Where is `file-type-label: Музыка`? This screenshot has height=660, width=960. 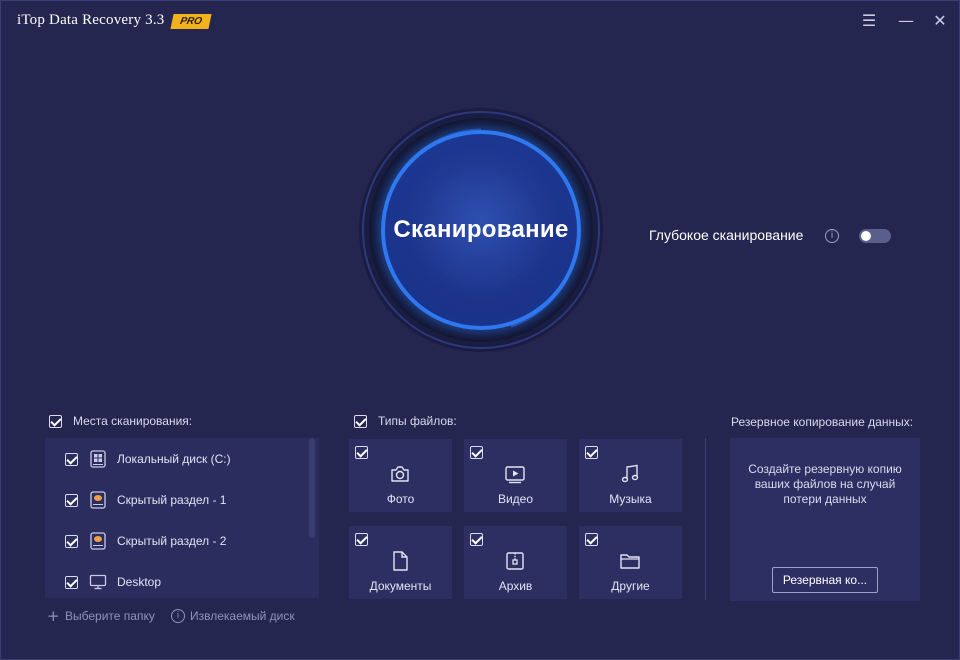 file-type-label: Музыка is located at coordinates (630, 499).